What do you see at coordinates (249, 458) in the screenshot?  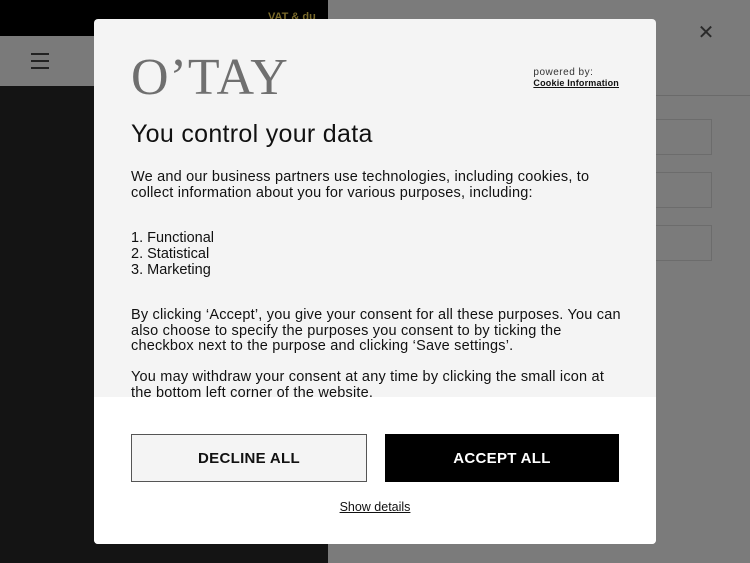 I see `decline-all-button: DECLINE ALL` at bounding box center [249, 458].